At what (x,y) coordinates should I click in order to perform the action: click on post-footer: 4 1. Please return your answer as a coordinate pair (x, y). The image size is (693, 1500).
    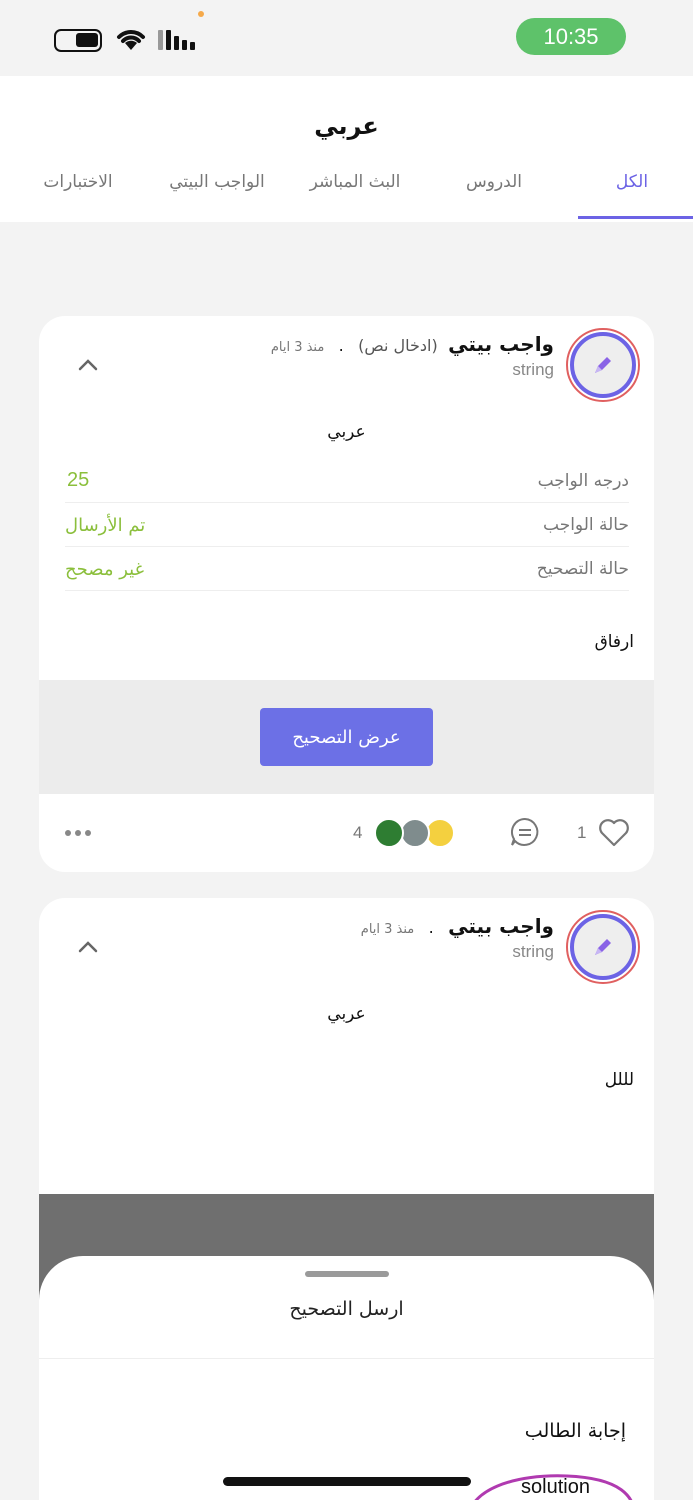
    Looking at the image, I should click on (346, 833).